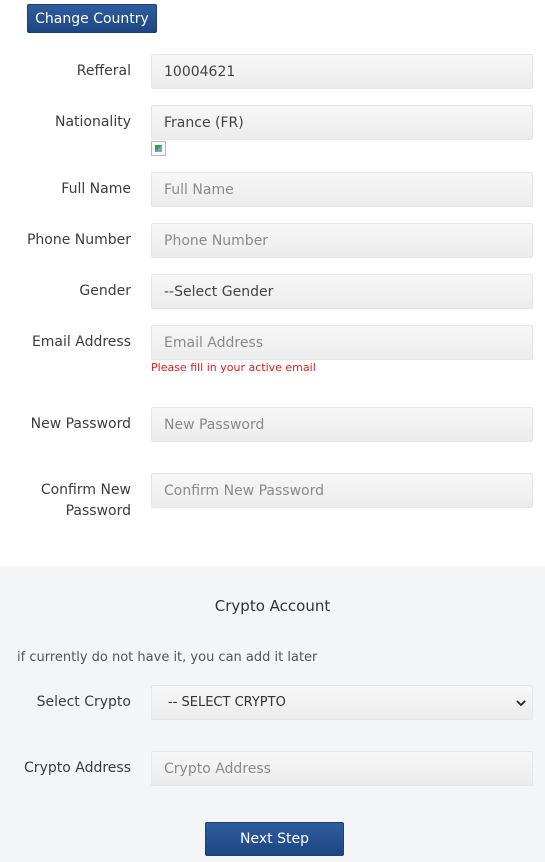 Image resolution: width=545 pixels, height=862 pixels. I want to click on full-name-input: Full Name, so click(342, 189).